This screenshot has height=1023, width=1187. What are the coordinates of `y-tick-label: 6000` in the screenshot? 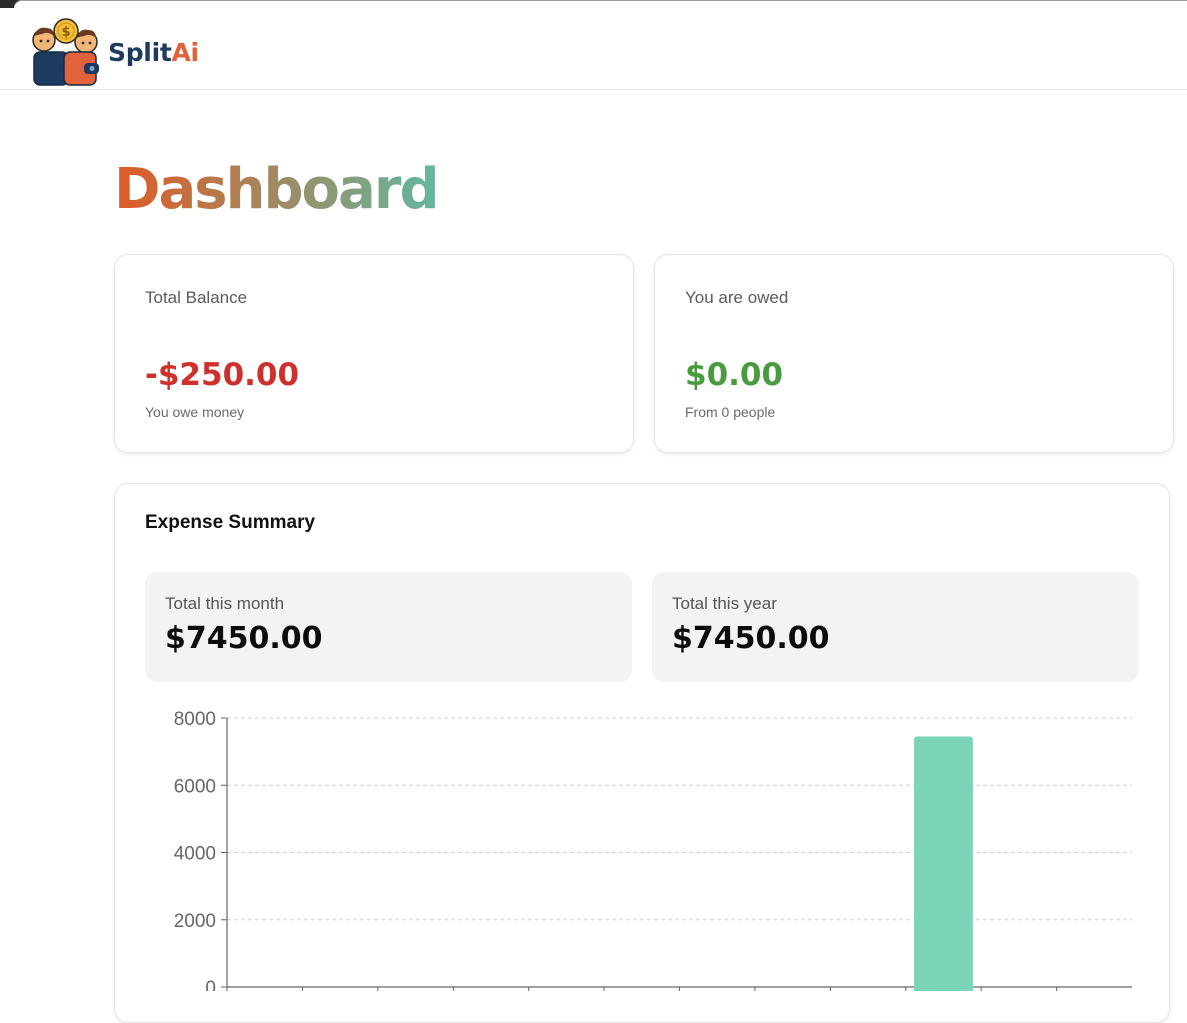 It's located at (195, 786).